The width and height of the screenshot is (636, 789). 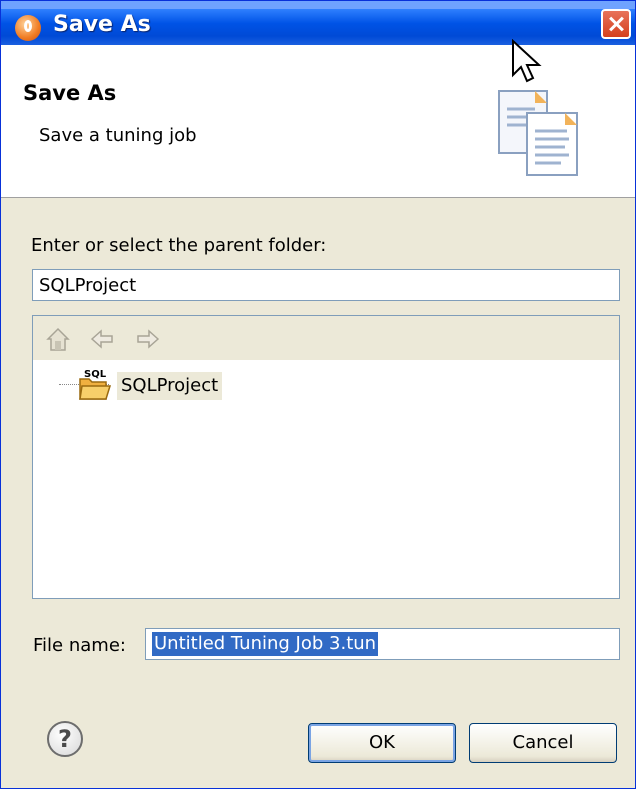 What do you see at coordinates (527, 61) in the screenshot?
I see `mouse-cursor-icon` at bounding box center [527, 61].